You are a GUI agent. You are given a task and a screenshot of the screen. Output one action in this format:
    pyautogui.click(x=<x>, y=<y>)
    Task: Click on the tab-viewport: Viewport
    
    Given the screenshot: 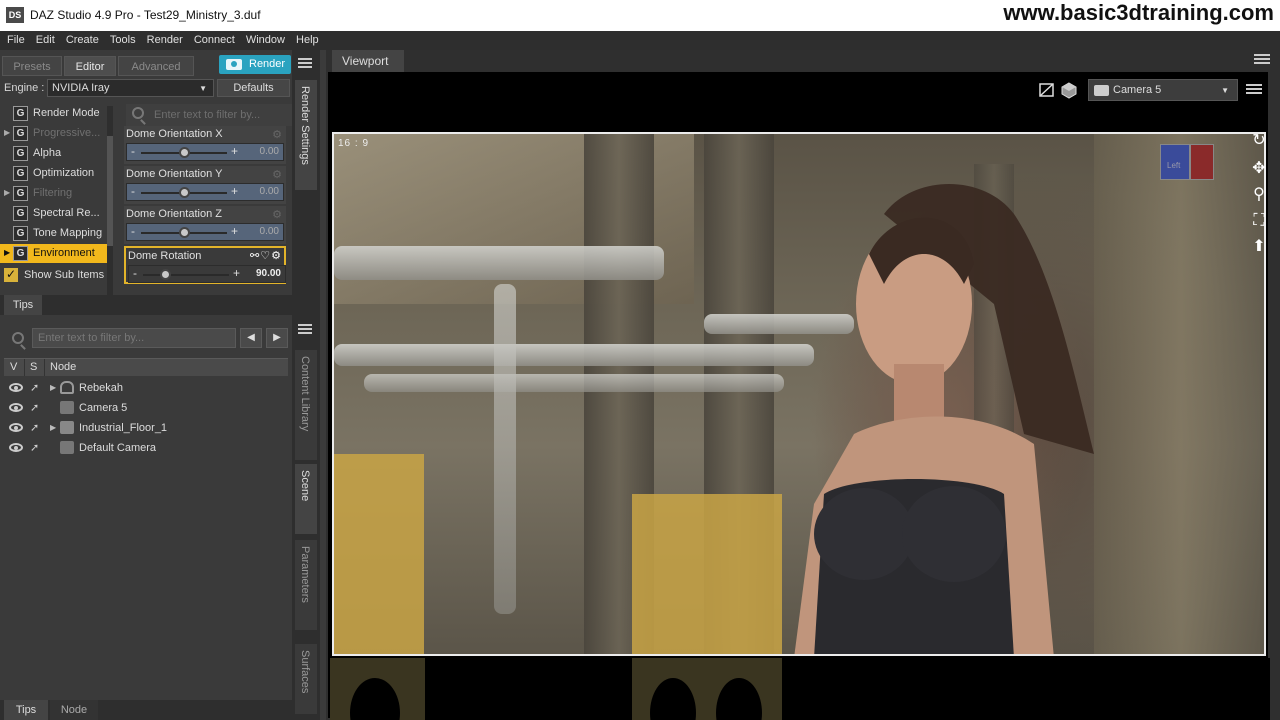 What is the action you would take?
    pyautogui.click(x=368, y=61)
    